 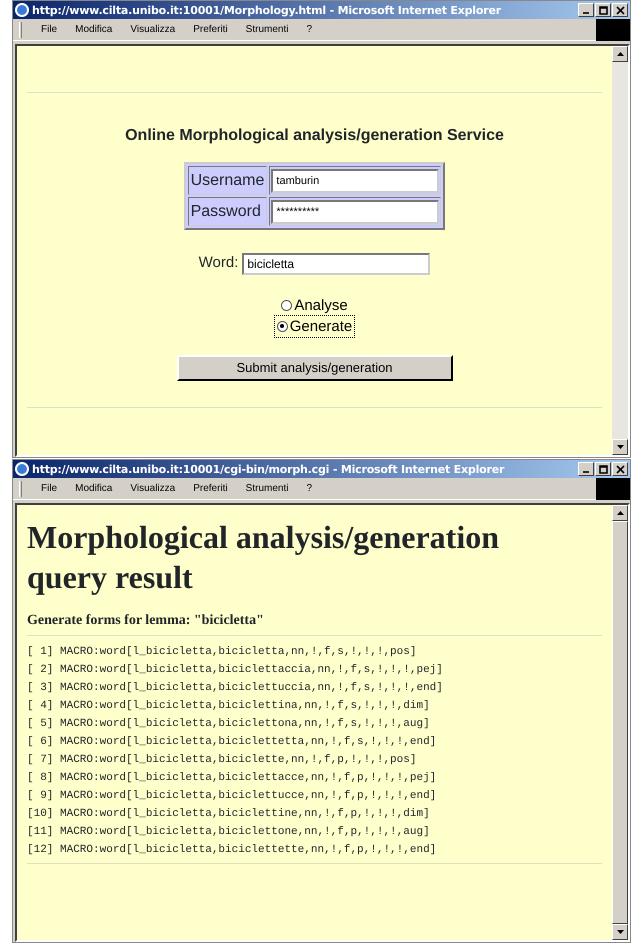 What do you see at coordinates (229, 832) in the screenshot?
I see `result-line: [11] MACRO:word[l_bicicletta,biciclettone,nn,!,f,p,!,!,!,aug]` at bounding box center [229, 832].